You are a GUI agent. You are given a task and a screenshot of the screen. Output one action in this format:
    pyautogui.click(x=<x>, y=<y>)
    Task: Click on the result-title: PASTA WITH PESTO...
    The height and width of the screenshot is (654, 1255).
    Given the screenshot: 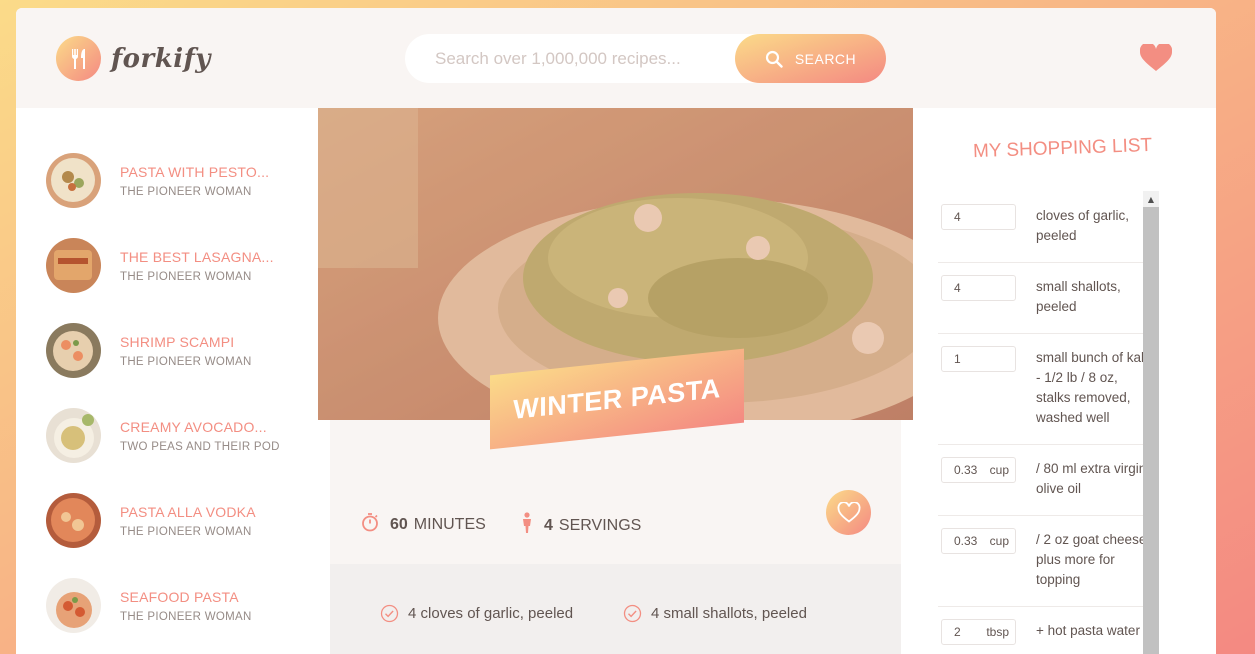 What is the action you would take?
    pyautogui.click(x=195, y=171)
    